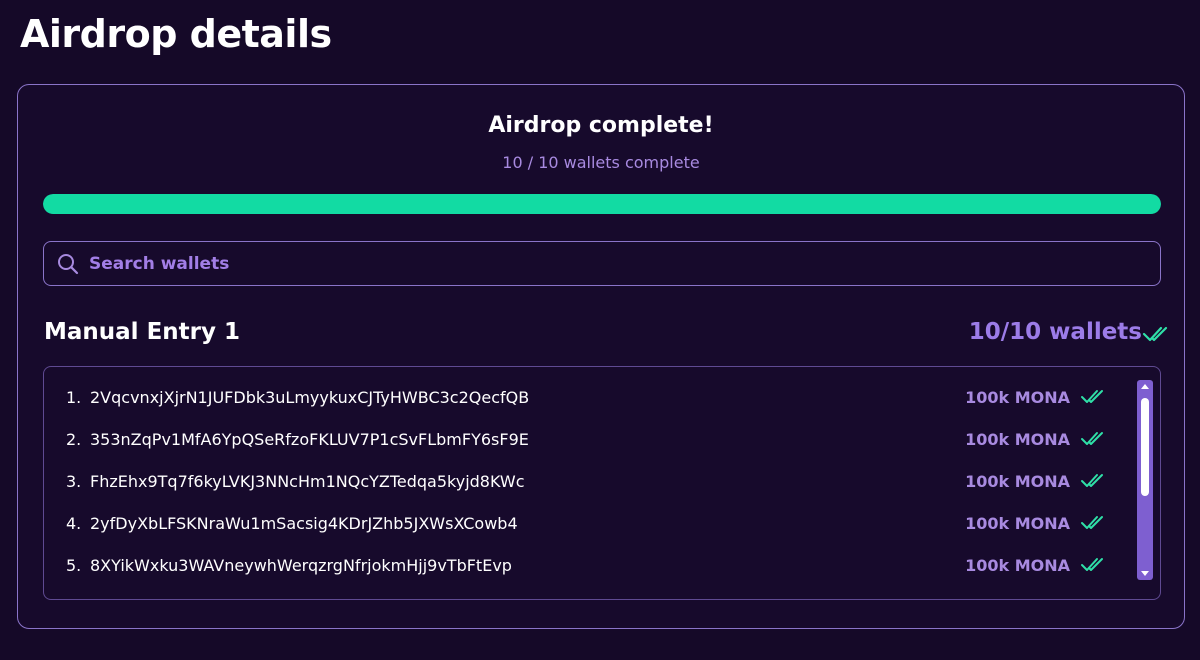  Describe the element at coordinates (1145, 573) in the screenshot. I see `scroll-down-arrow-icon` at that location.